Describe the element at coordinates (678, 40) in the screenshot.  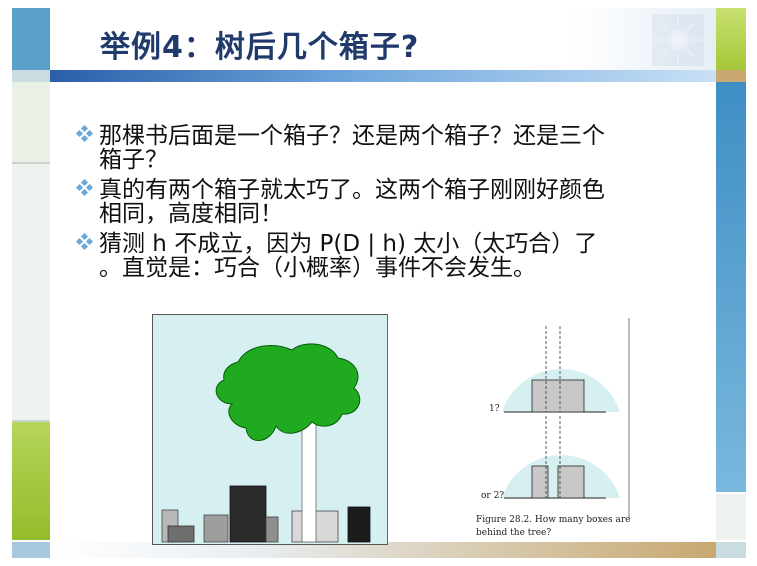
I see `sunburst-icon` at that location.